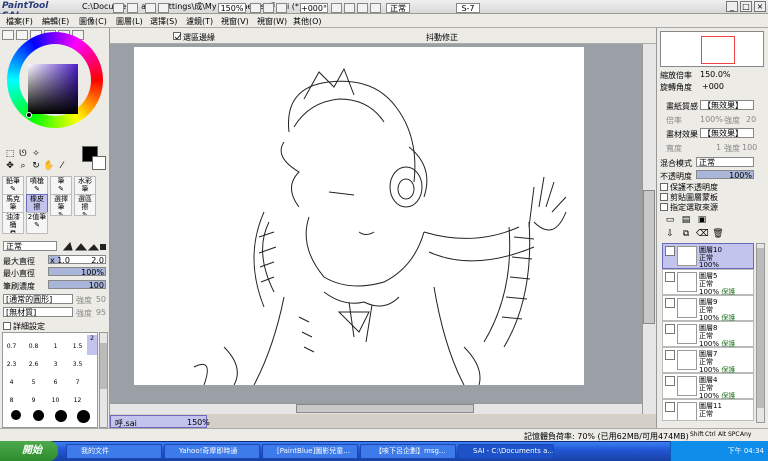 Image resolution: width=768 pixels, height=461 pixels. I want to click on size-presets-scrollbar, so click(103, 380).